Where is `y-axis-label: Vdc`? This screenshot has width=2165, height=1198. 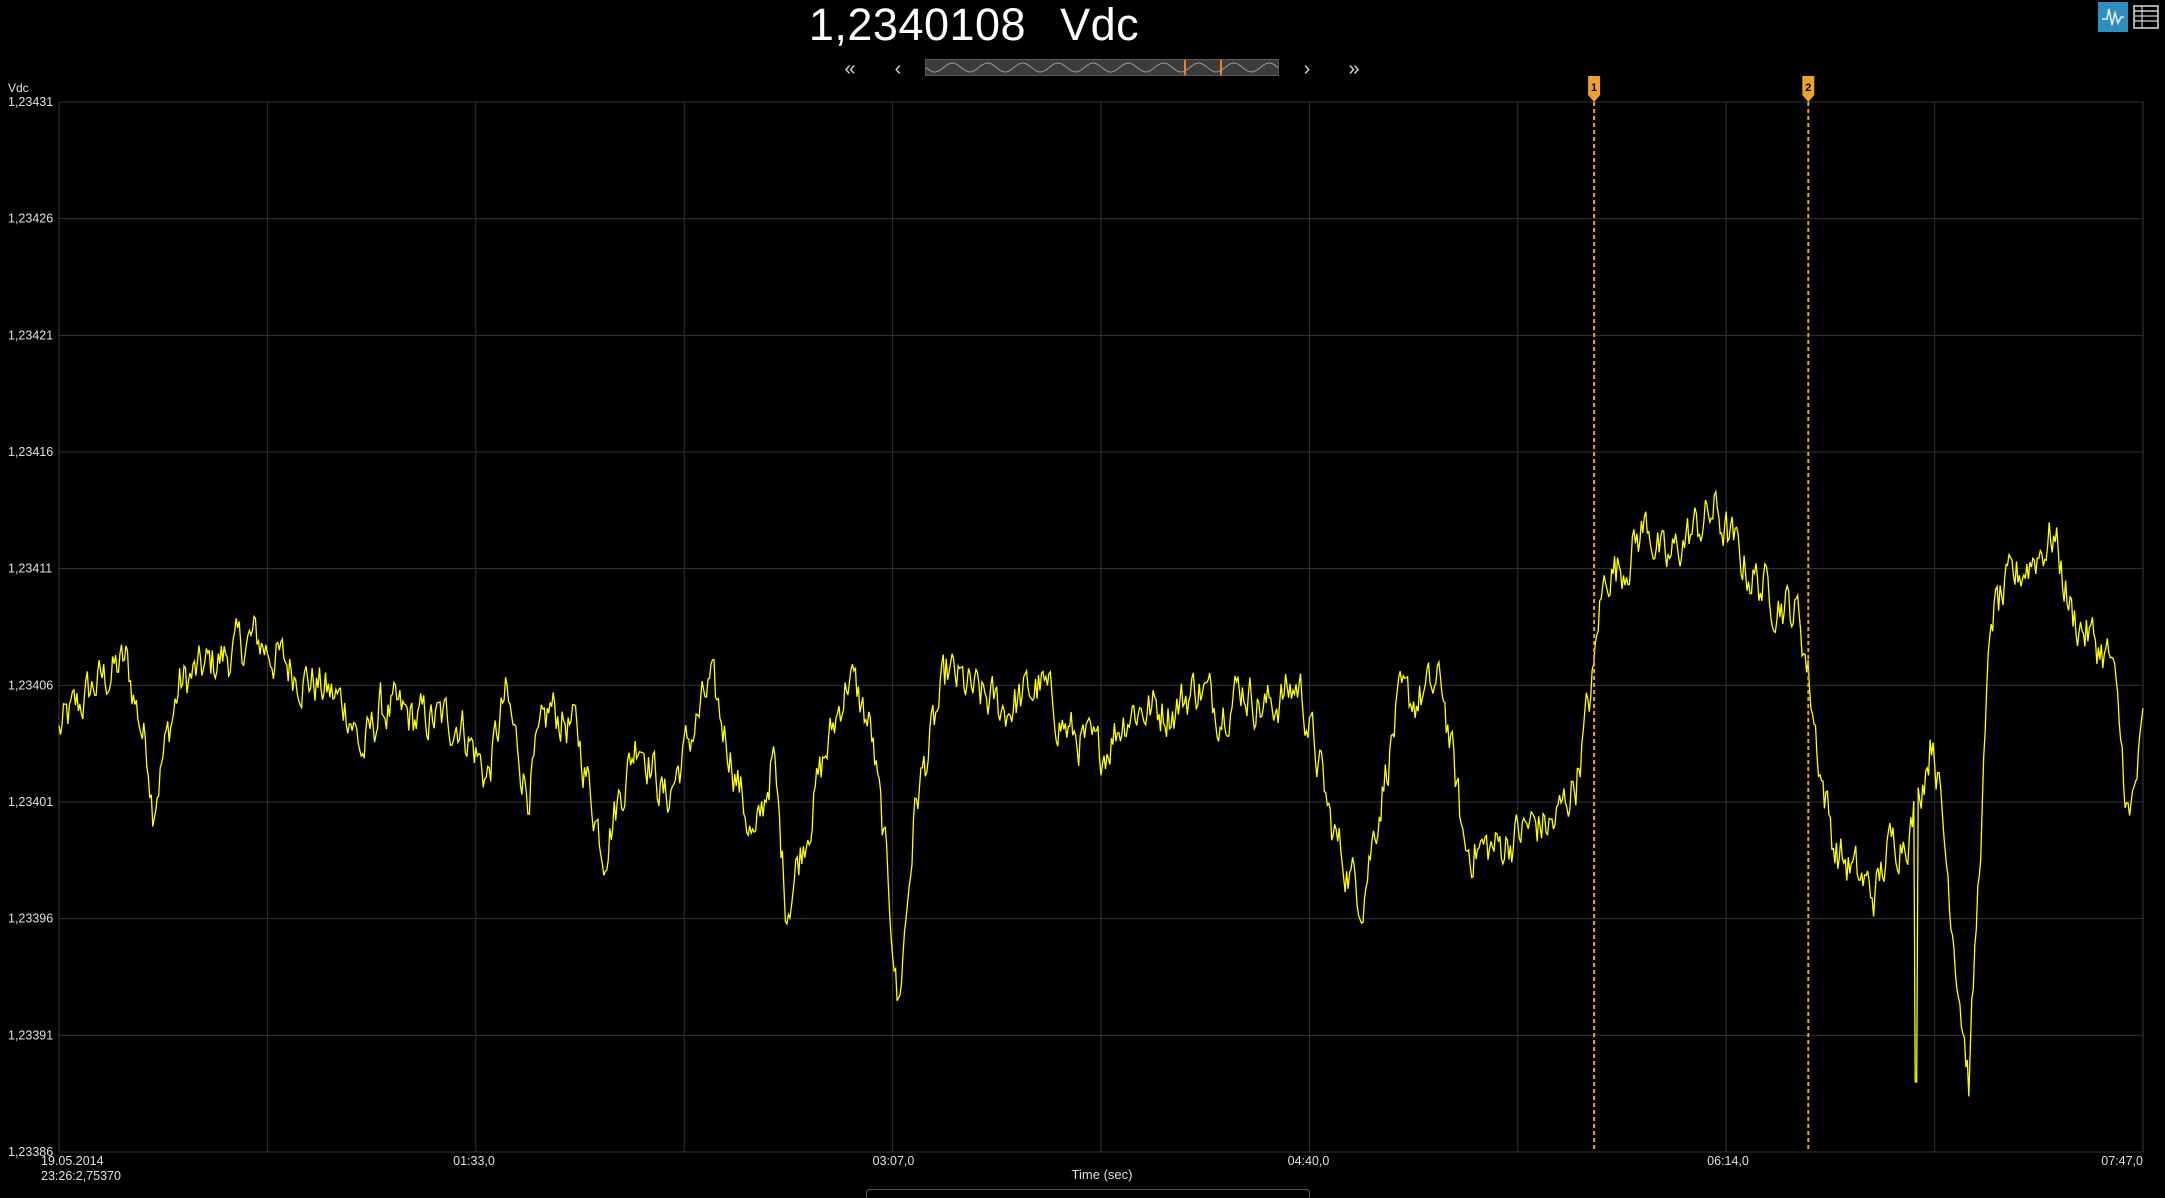
y-axis-label: Vdc is located at coordinates (18, 88).